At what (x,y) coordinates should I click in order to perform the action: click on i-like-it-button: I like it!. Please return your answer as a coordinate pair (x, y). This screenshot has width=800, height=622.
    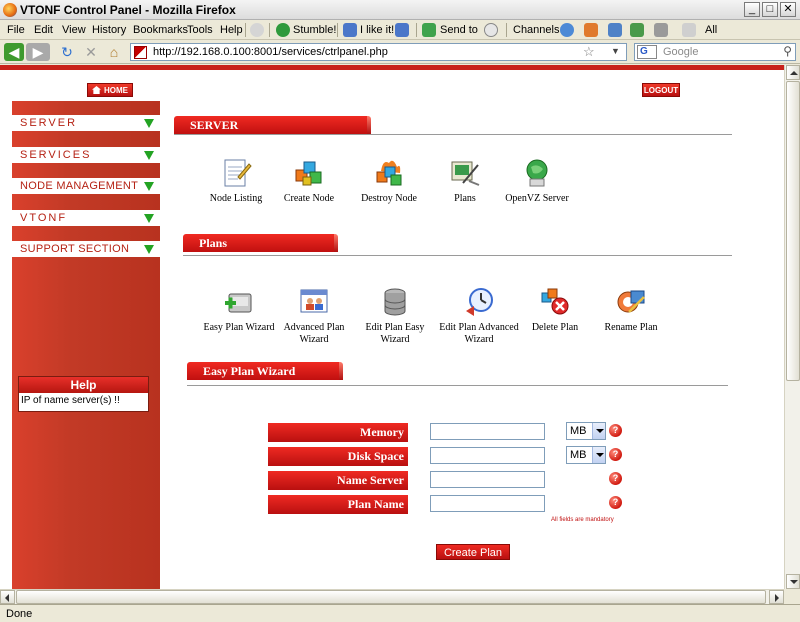
    Looking at the image, I should click on (377, 30).